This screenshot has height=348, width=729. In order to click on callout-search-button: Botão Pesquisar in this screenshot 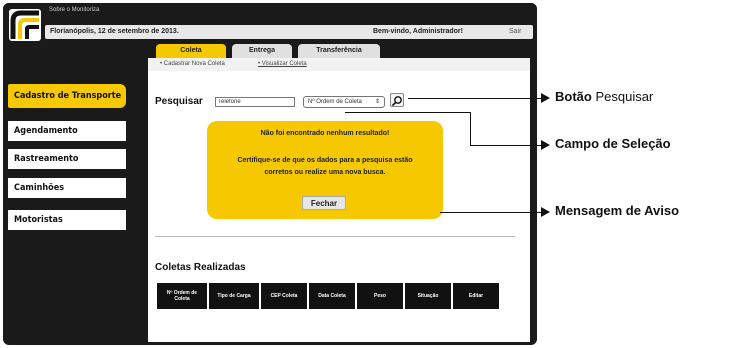, I will do `click(604, 96)`.